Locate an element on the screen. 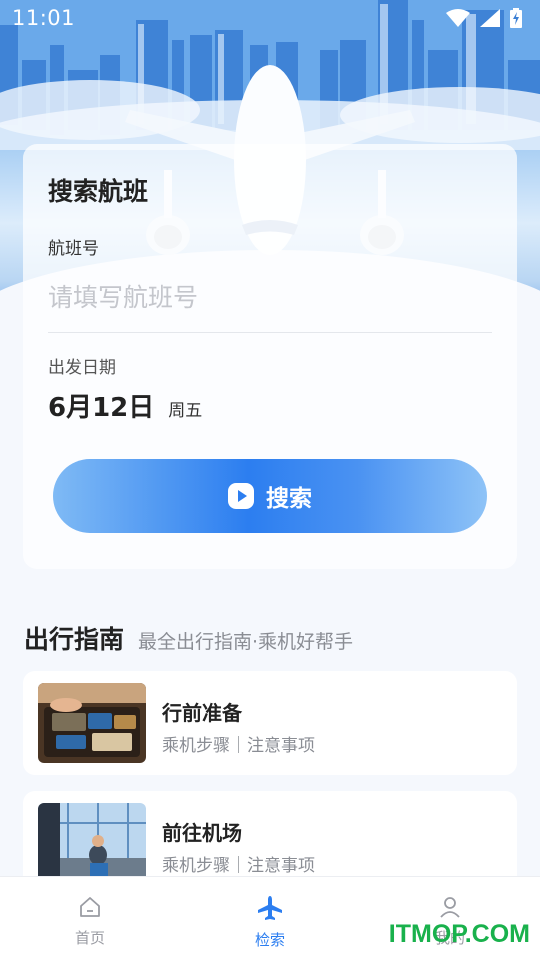 The image size is (540, 960). battery-charging-icon is located at coordinates (516, 18).